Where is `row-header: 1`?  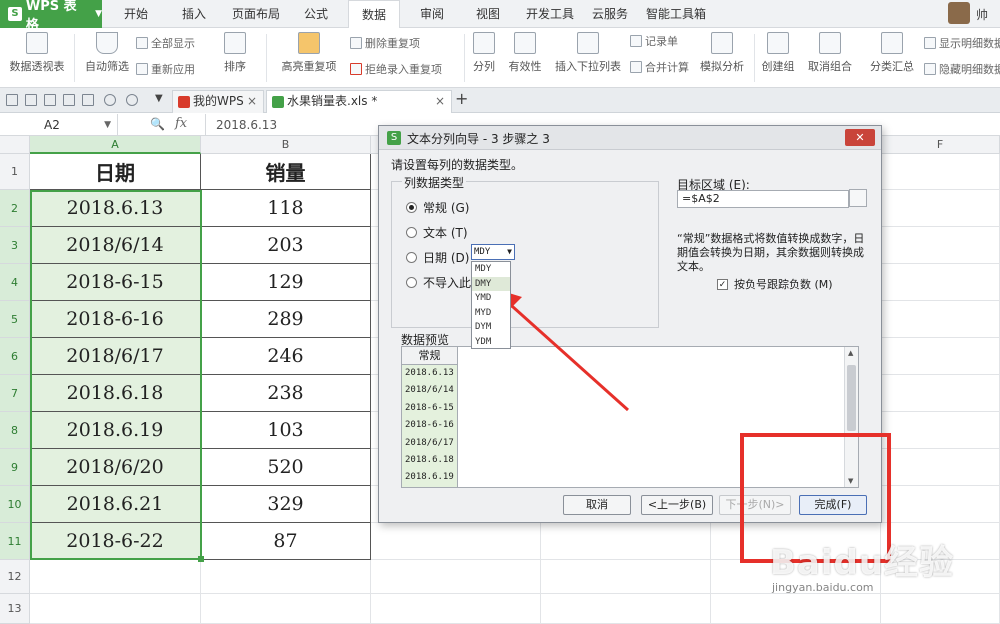
row-header: 1 is located at coordinates (15, 172).